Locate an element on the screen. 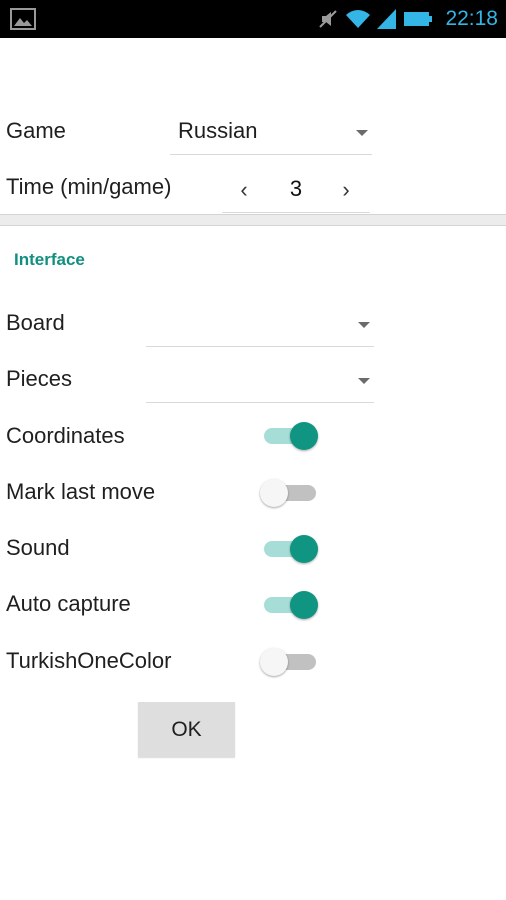 The height and width of the screenshot is (900, 506). auto-capture-label: Auto capture is located at coordinates (68, 603).